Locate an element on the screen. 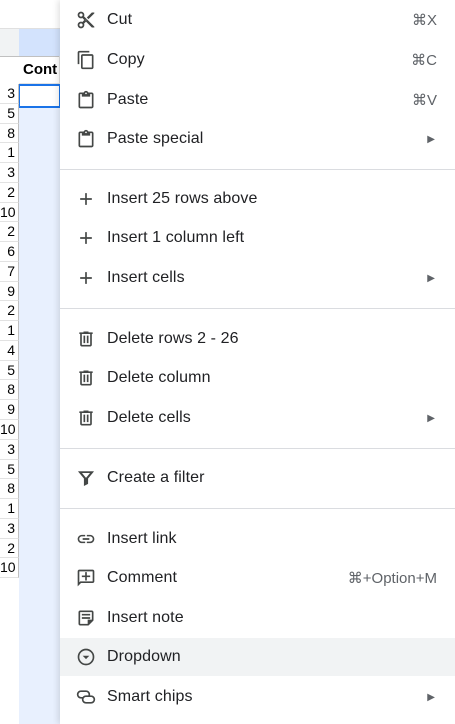 Image resolution: width=455 pixels, height=724 pixels. menu-item-dropdown: Dropdown is located at coordinates (257, 657).